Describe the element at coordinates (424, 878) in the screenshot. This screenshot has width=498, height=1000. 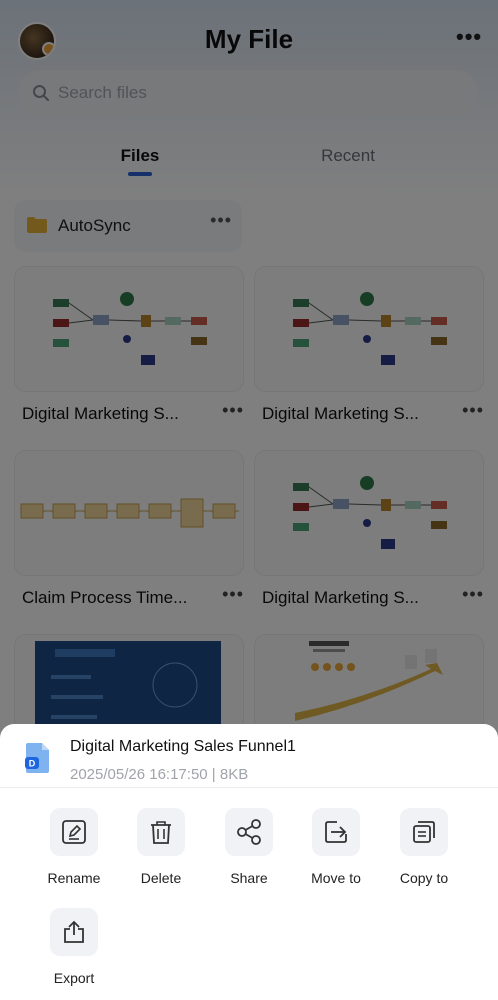
I see `copy-to-label: Copy to` at that location.